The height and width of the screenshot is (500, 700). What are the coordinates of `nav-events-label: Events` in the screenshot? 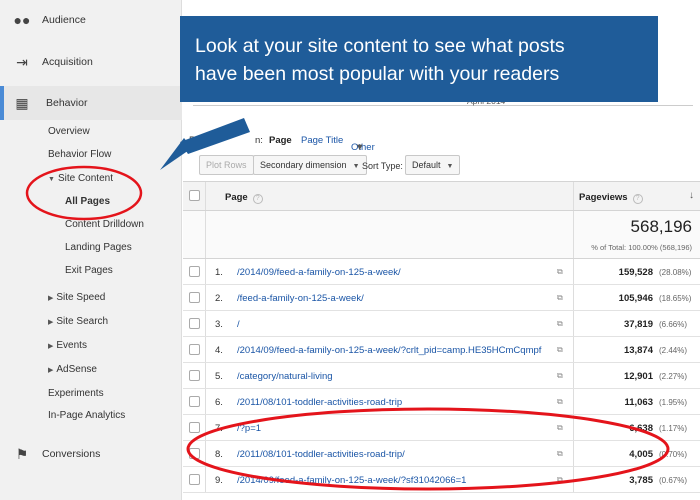 It's located at (71, 345).